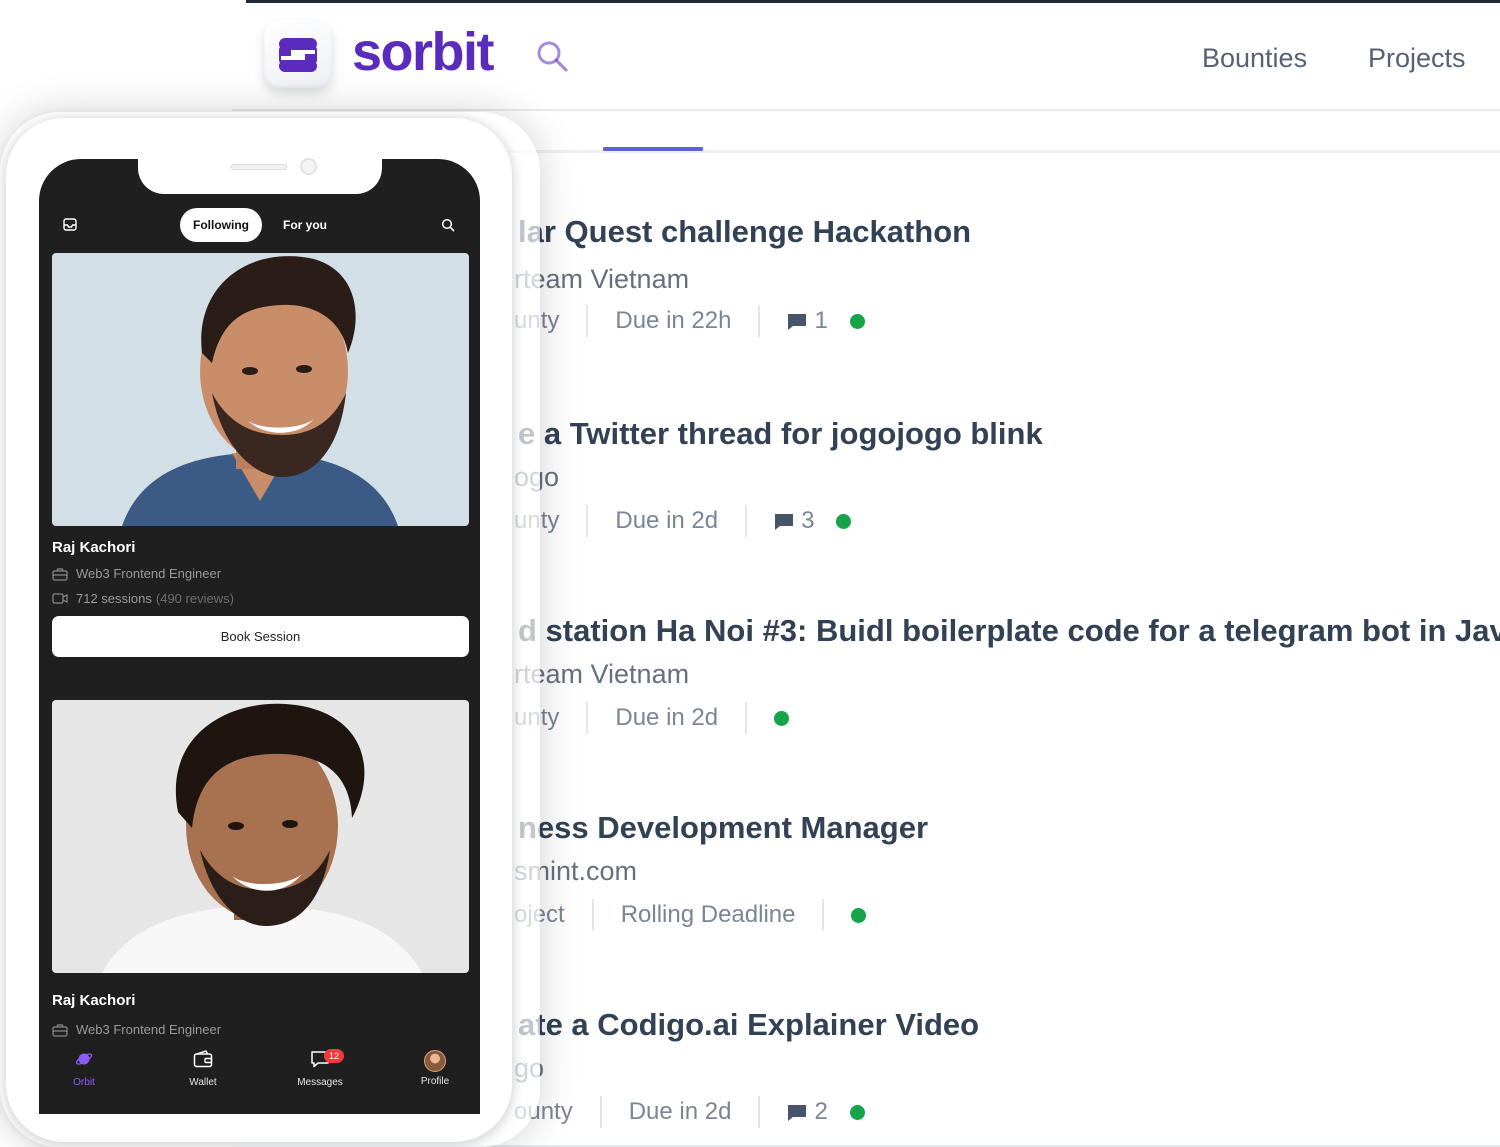 The image size is (1500, 1147). I want to click on sessions-count: 712 sessions, so click(114, 598).